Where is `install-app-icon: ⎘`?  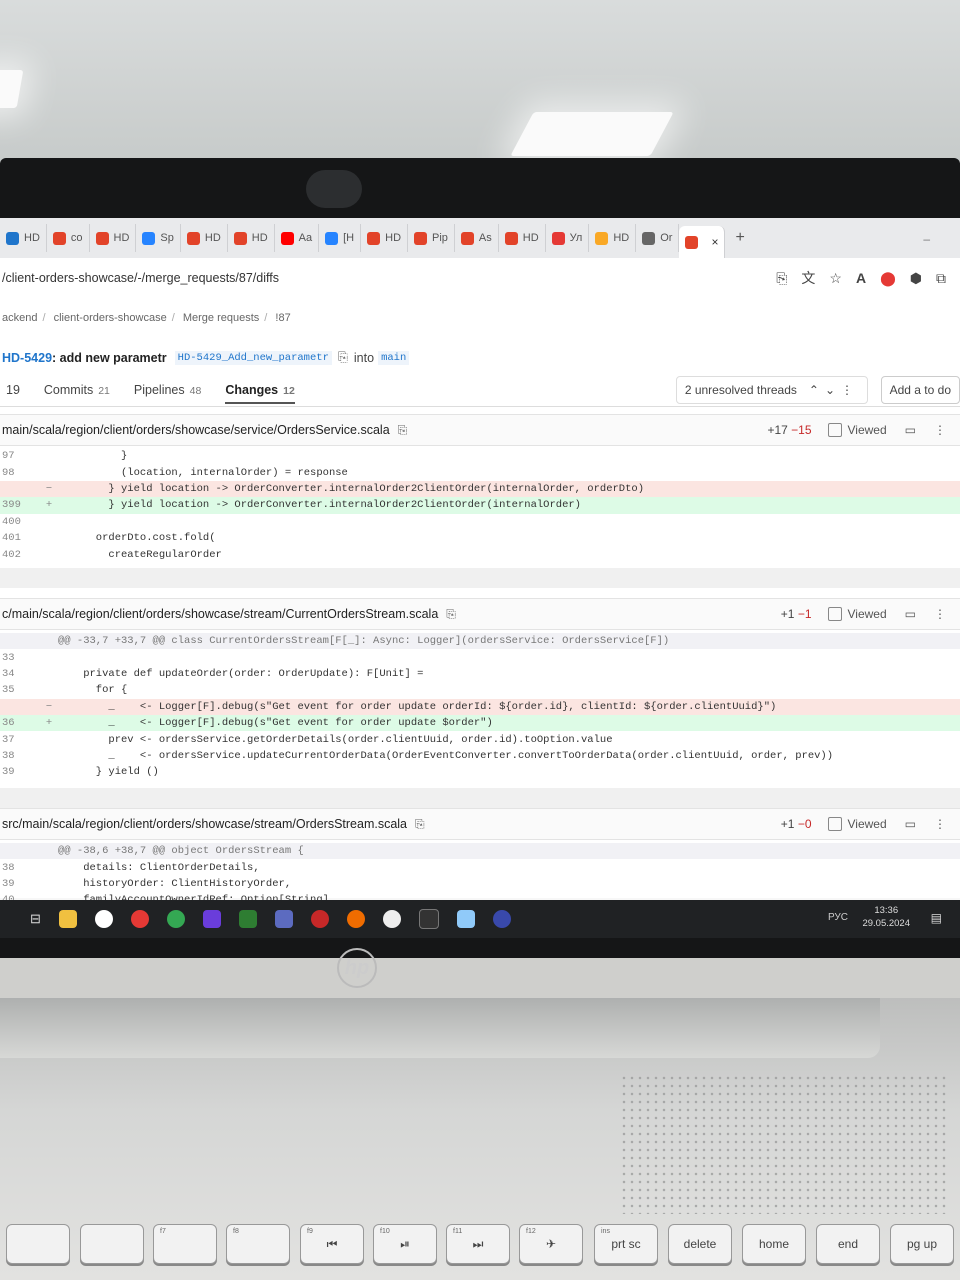
install-app-icon: ⎘ is located at coordinates (781, 278).